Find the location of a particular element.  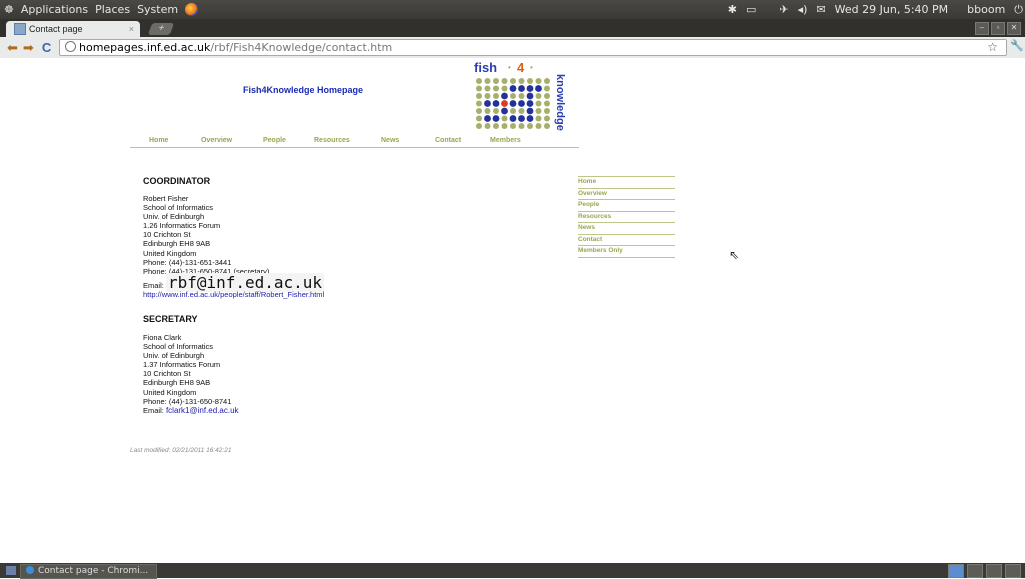

chromium-icon is located at coordinates (30, 570).